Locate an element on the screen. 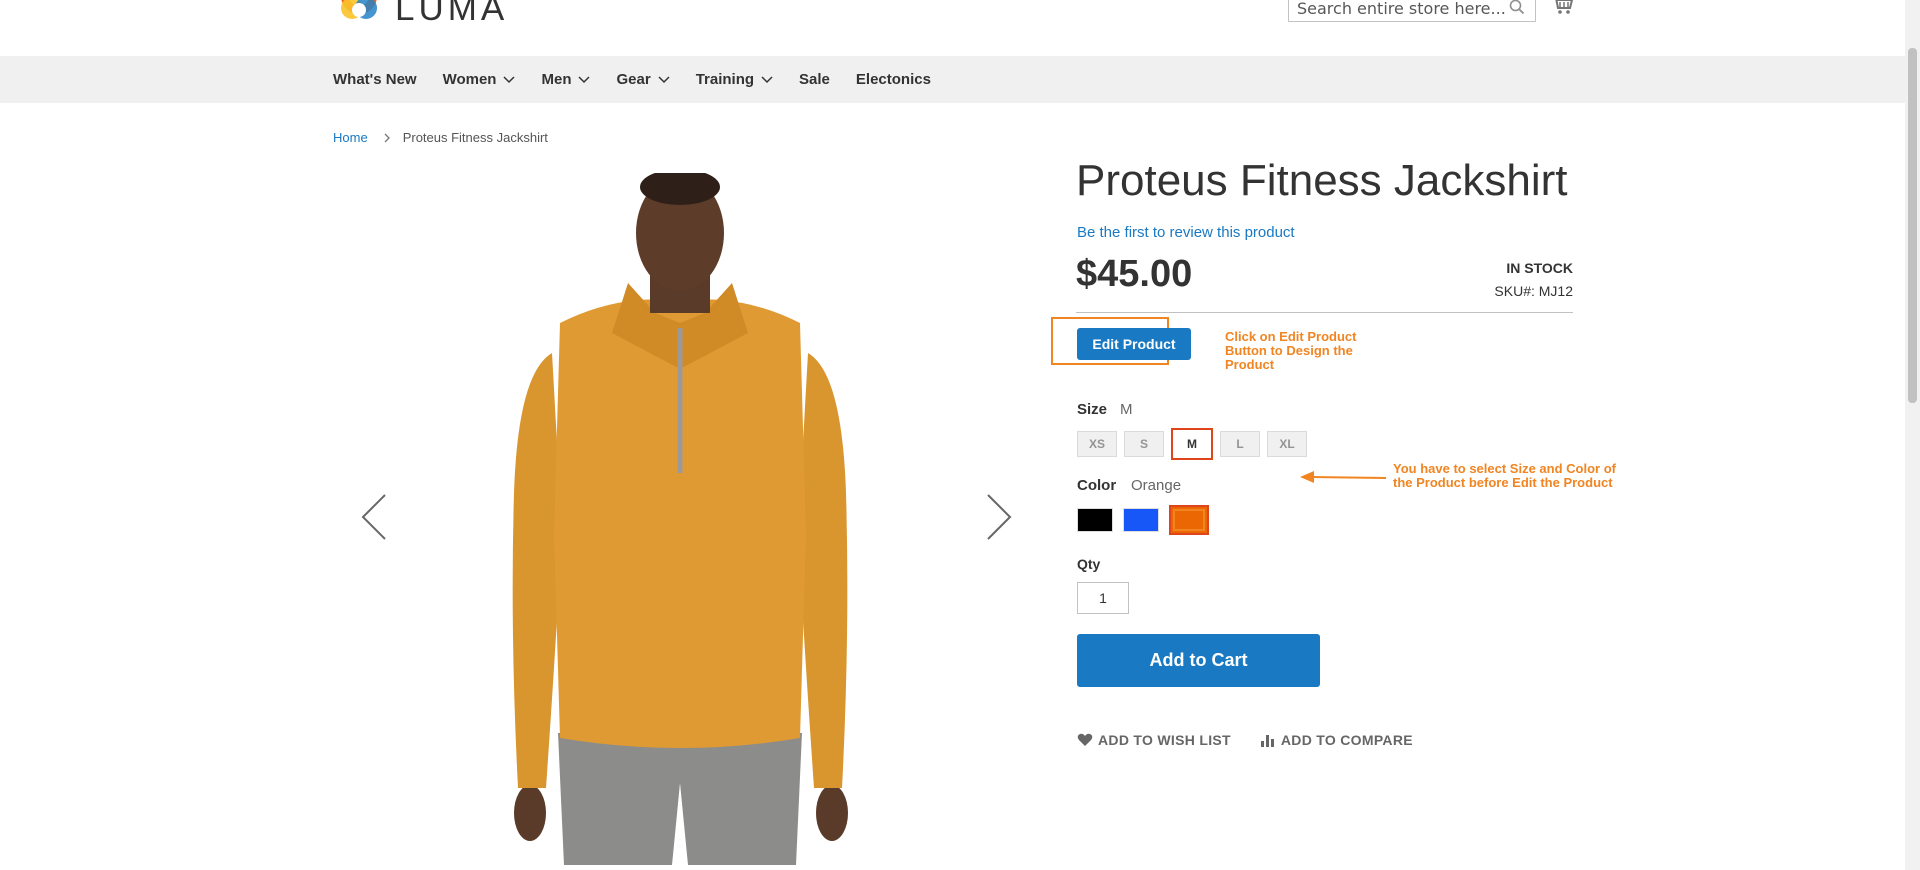  chevron-right-icon is located at coordinates (387, 137).